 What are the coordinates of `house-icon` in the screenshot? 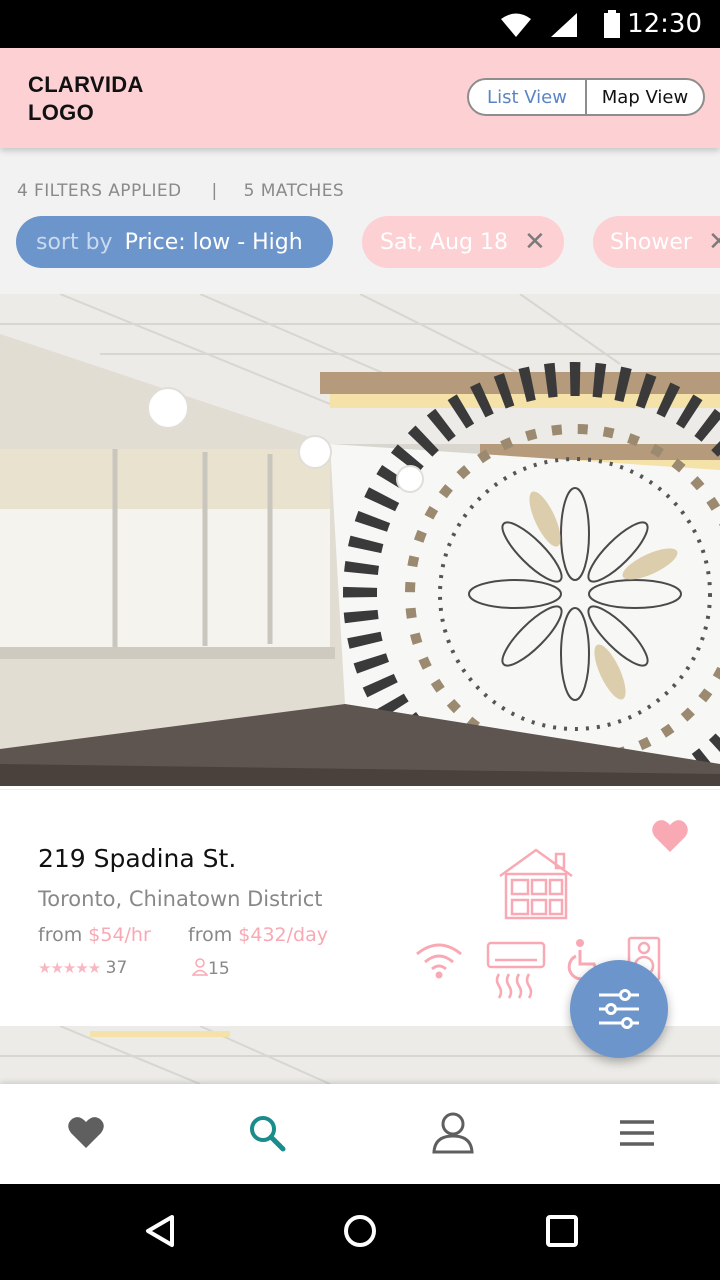 It's located at (536, 884).